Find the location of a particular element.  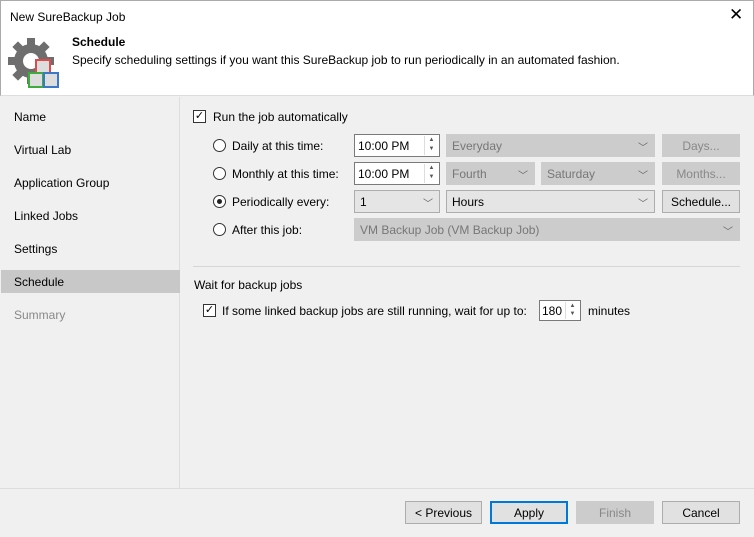

days-value: Everyday is located at coordinates (477, 146).